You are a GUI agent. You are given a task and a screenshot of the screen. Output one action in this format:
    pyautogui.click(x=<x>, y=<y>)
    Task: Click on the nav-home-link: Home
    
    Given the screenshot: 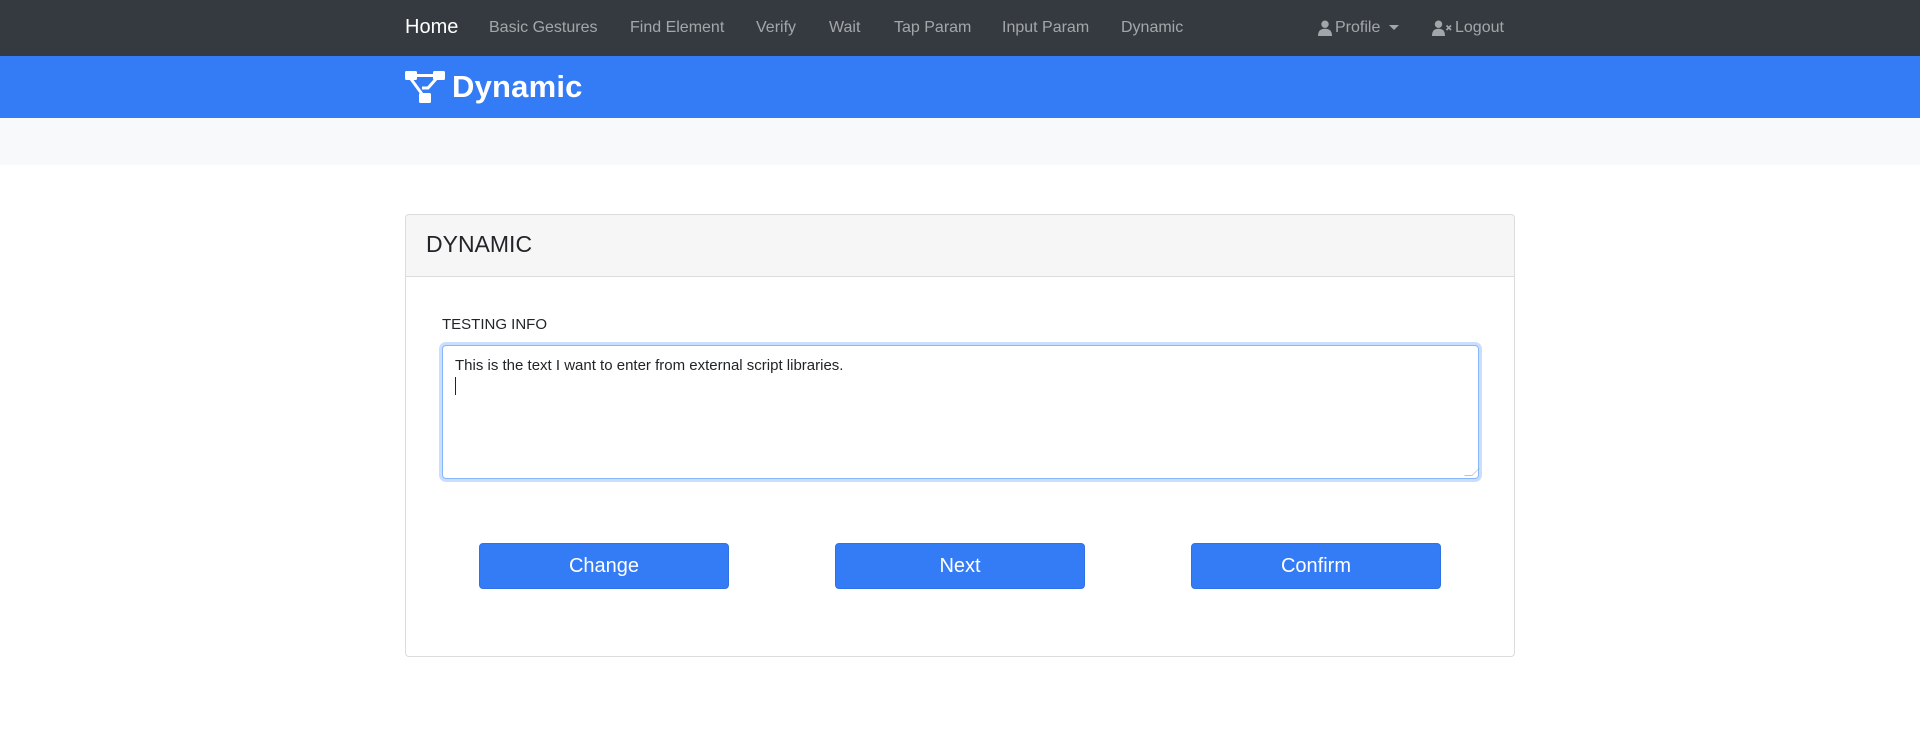 What is the action you would take?
    pyautogui.click(x=431, y=27)
    